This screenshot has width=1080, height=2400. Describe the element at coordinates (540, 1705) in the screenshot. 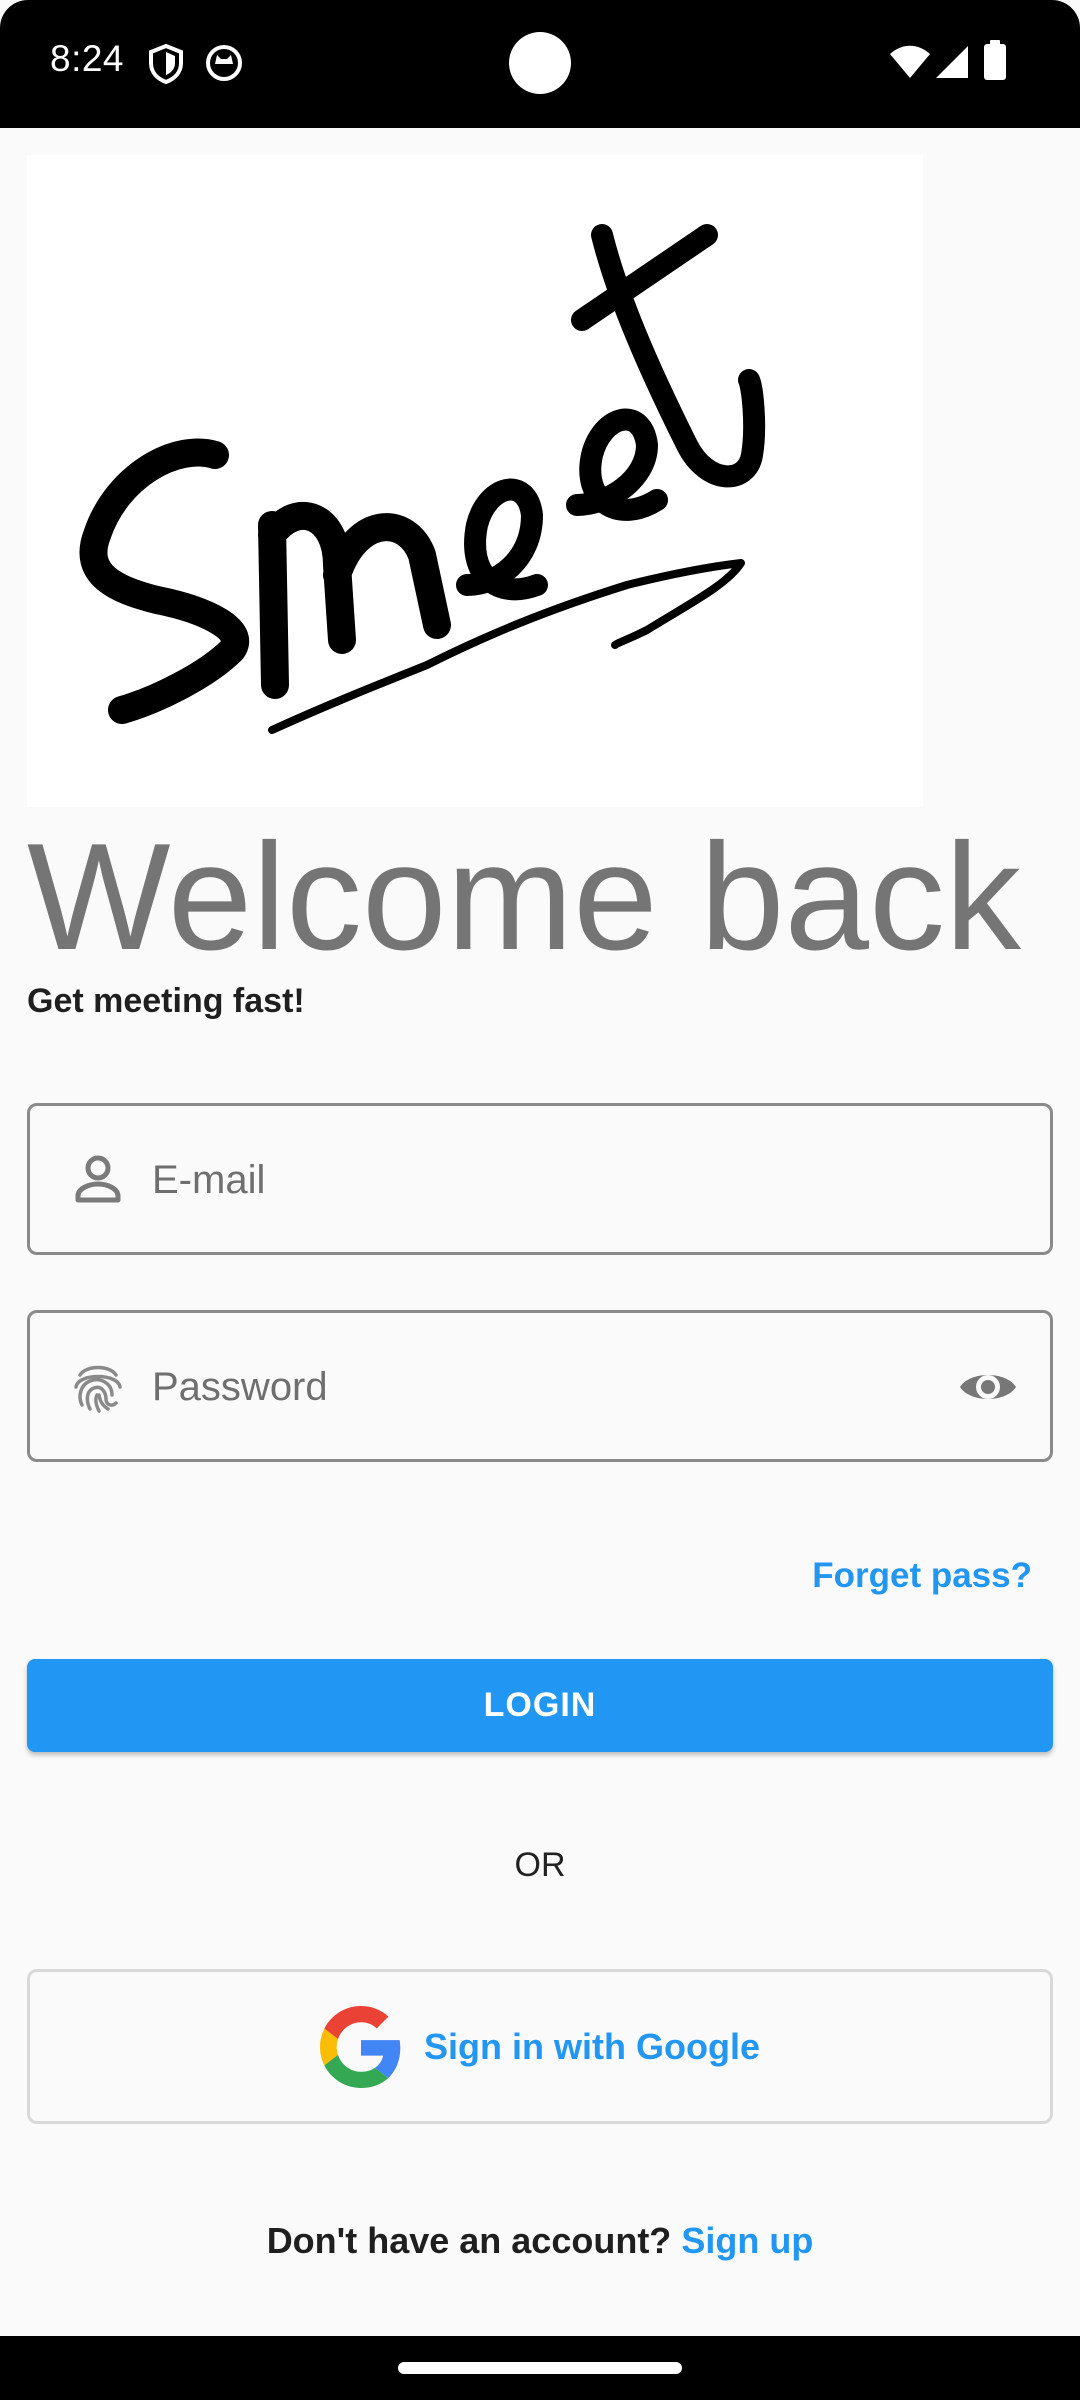

I see `login-button: LOGIN` at that location.